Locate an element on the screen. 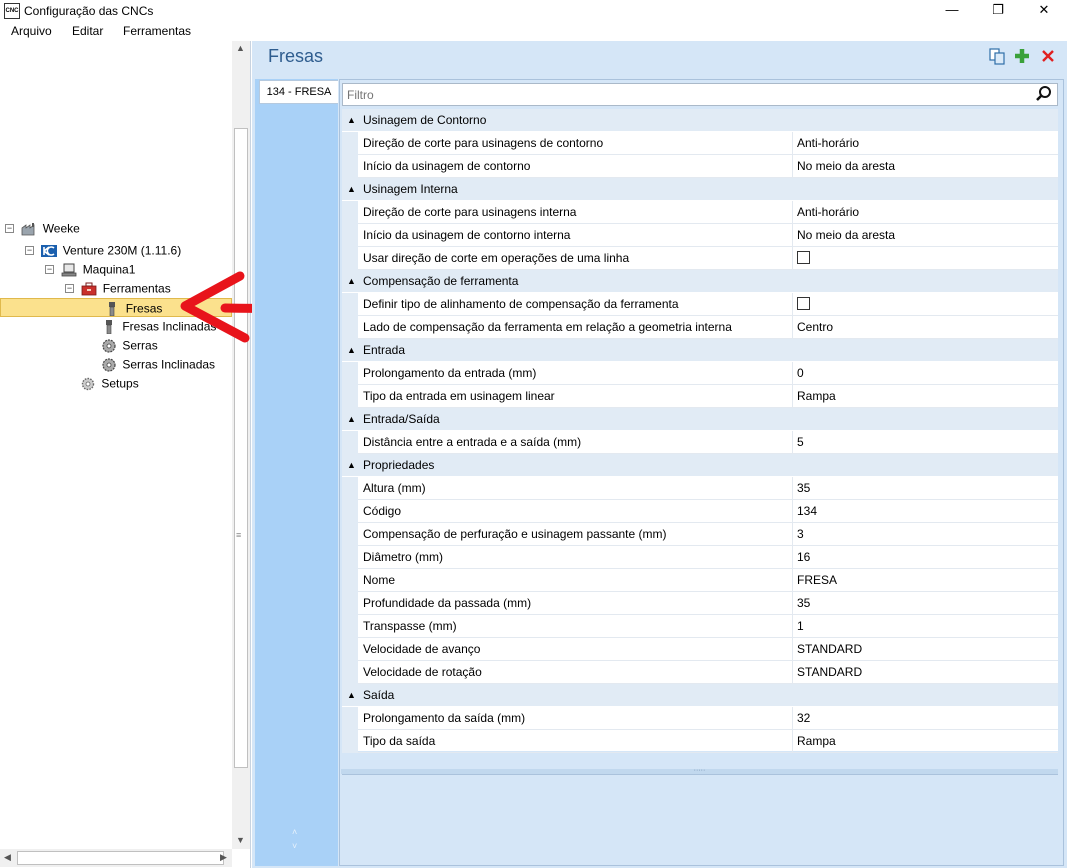  tab-scroll-down-icon: ˅ is located at coordinates (294, 846).